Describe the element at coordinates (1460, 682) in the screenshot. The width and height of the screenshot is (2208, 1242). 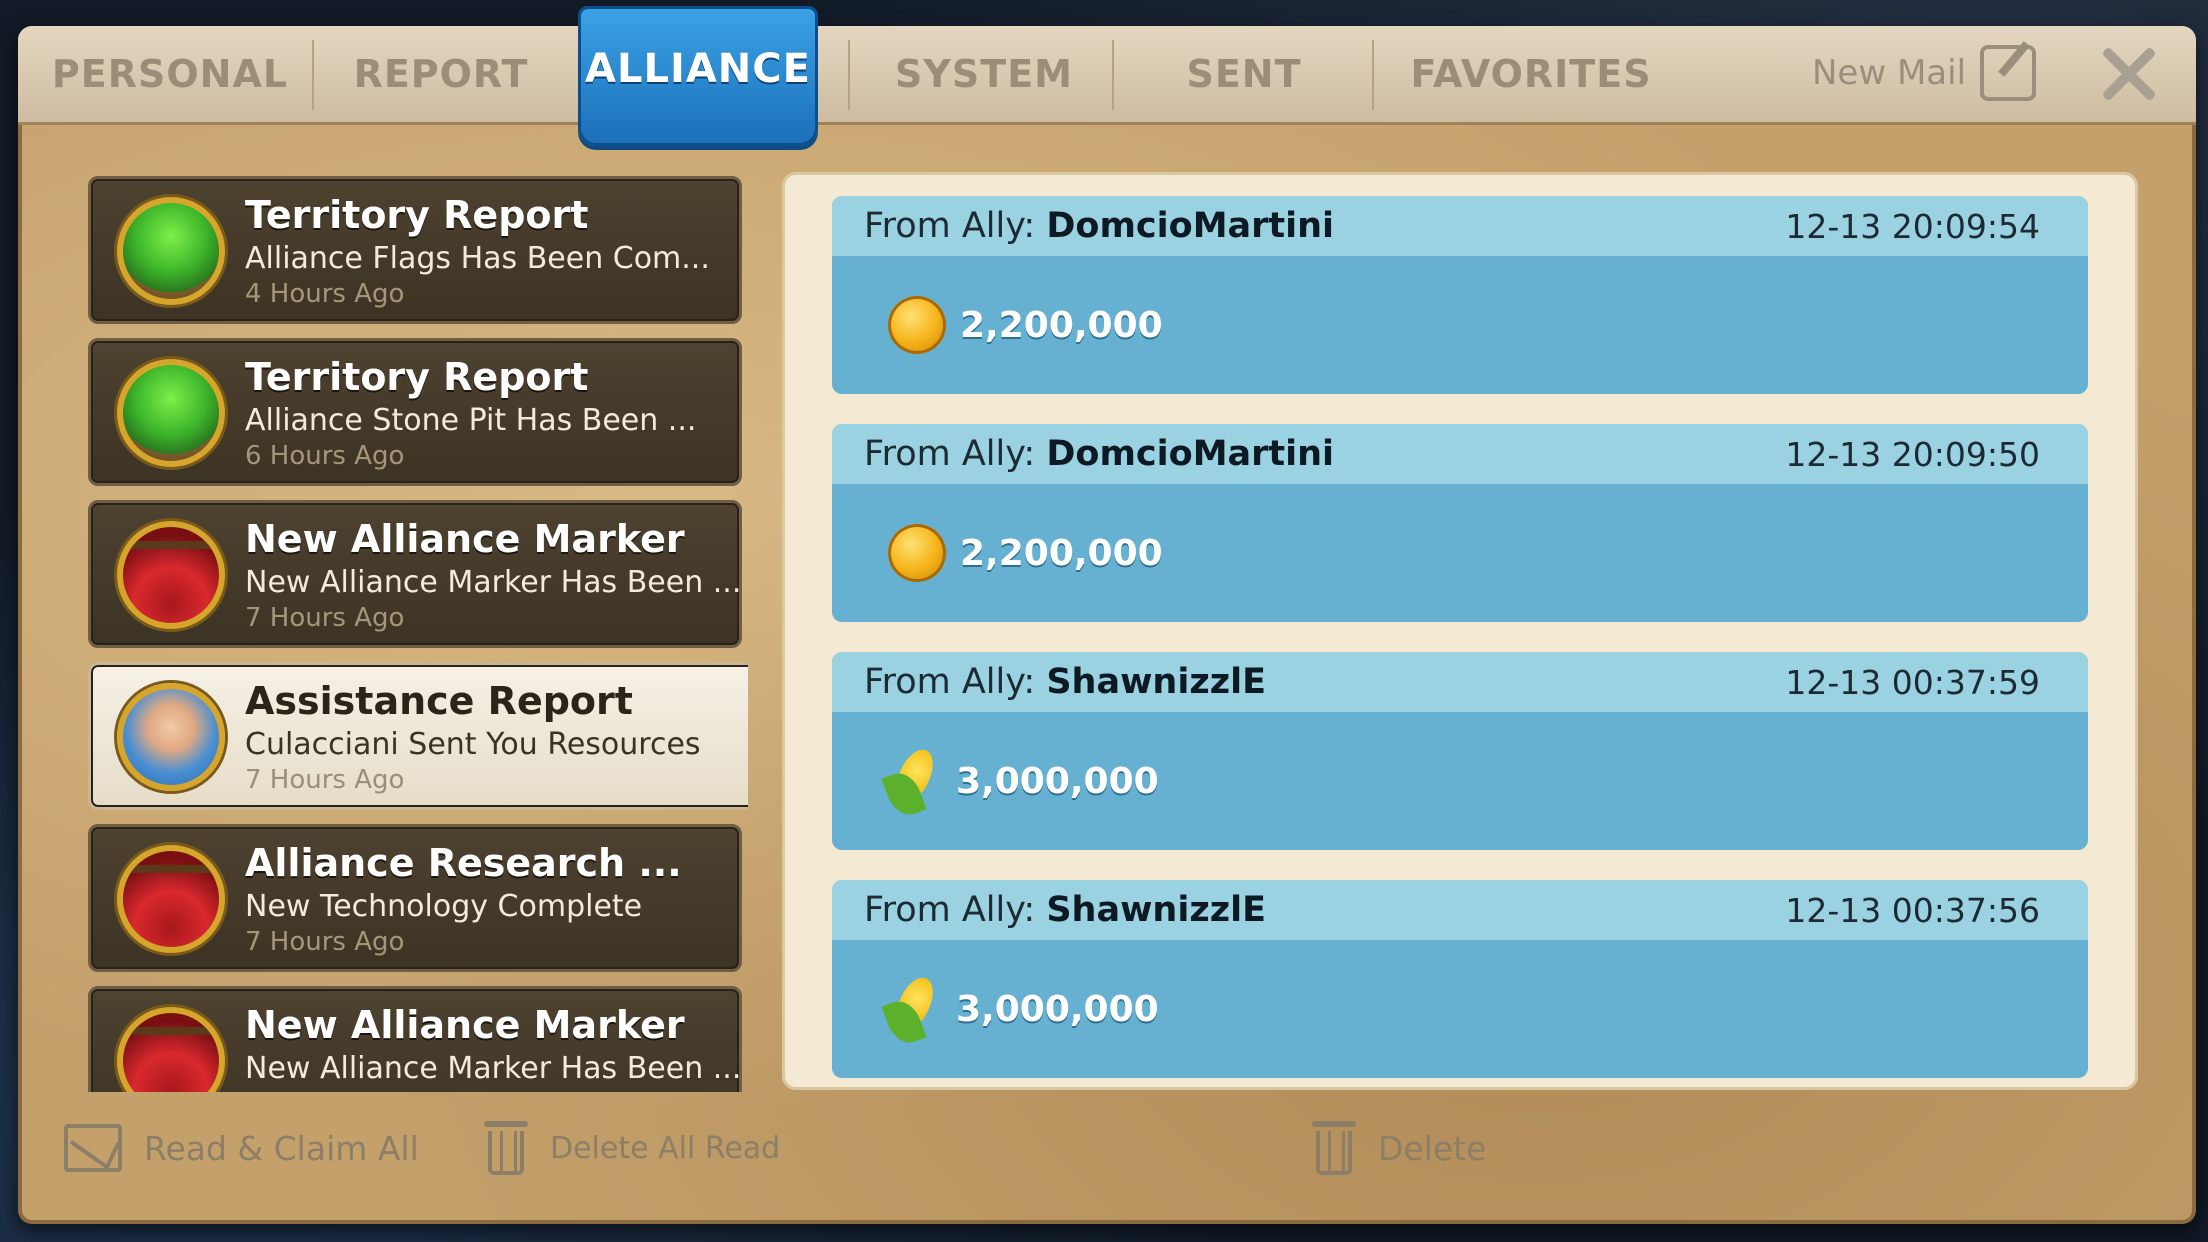
I see `entry-header: From Ally: ShawnizzlE 12-13 00:37:59` at that location.